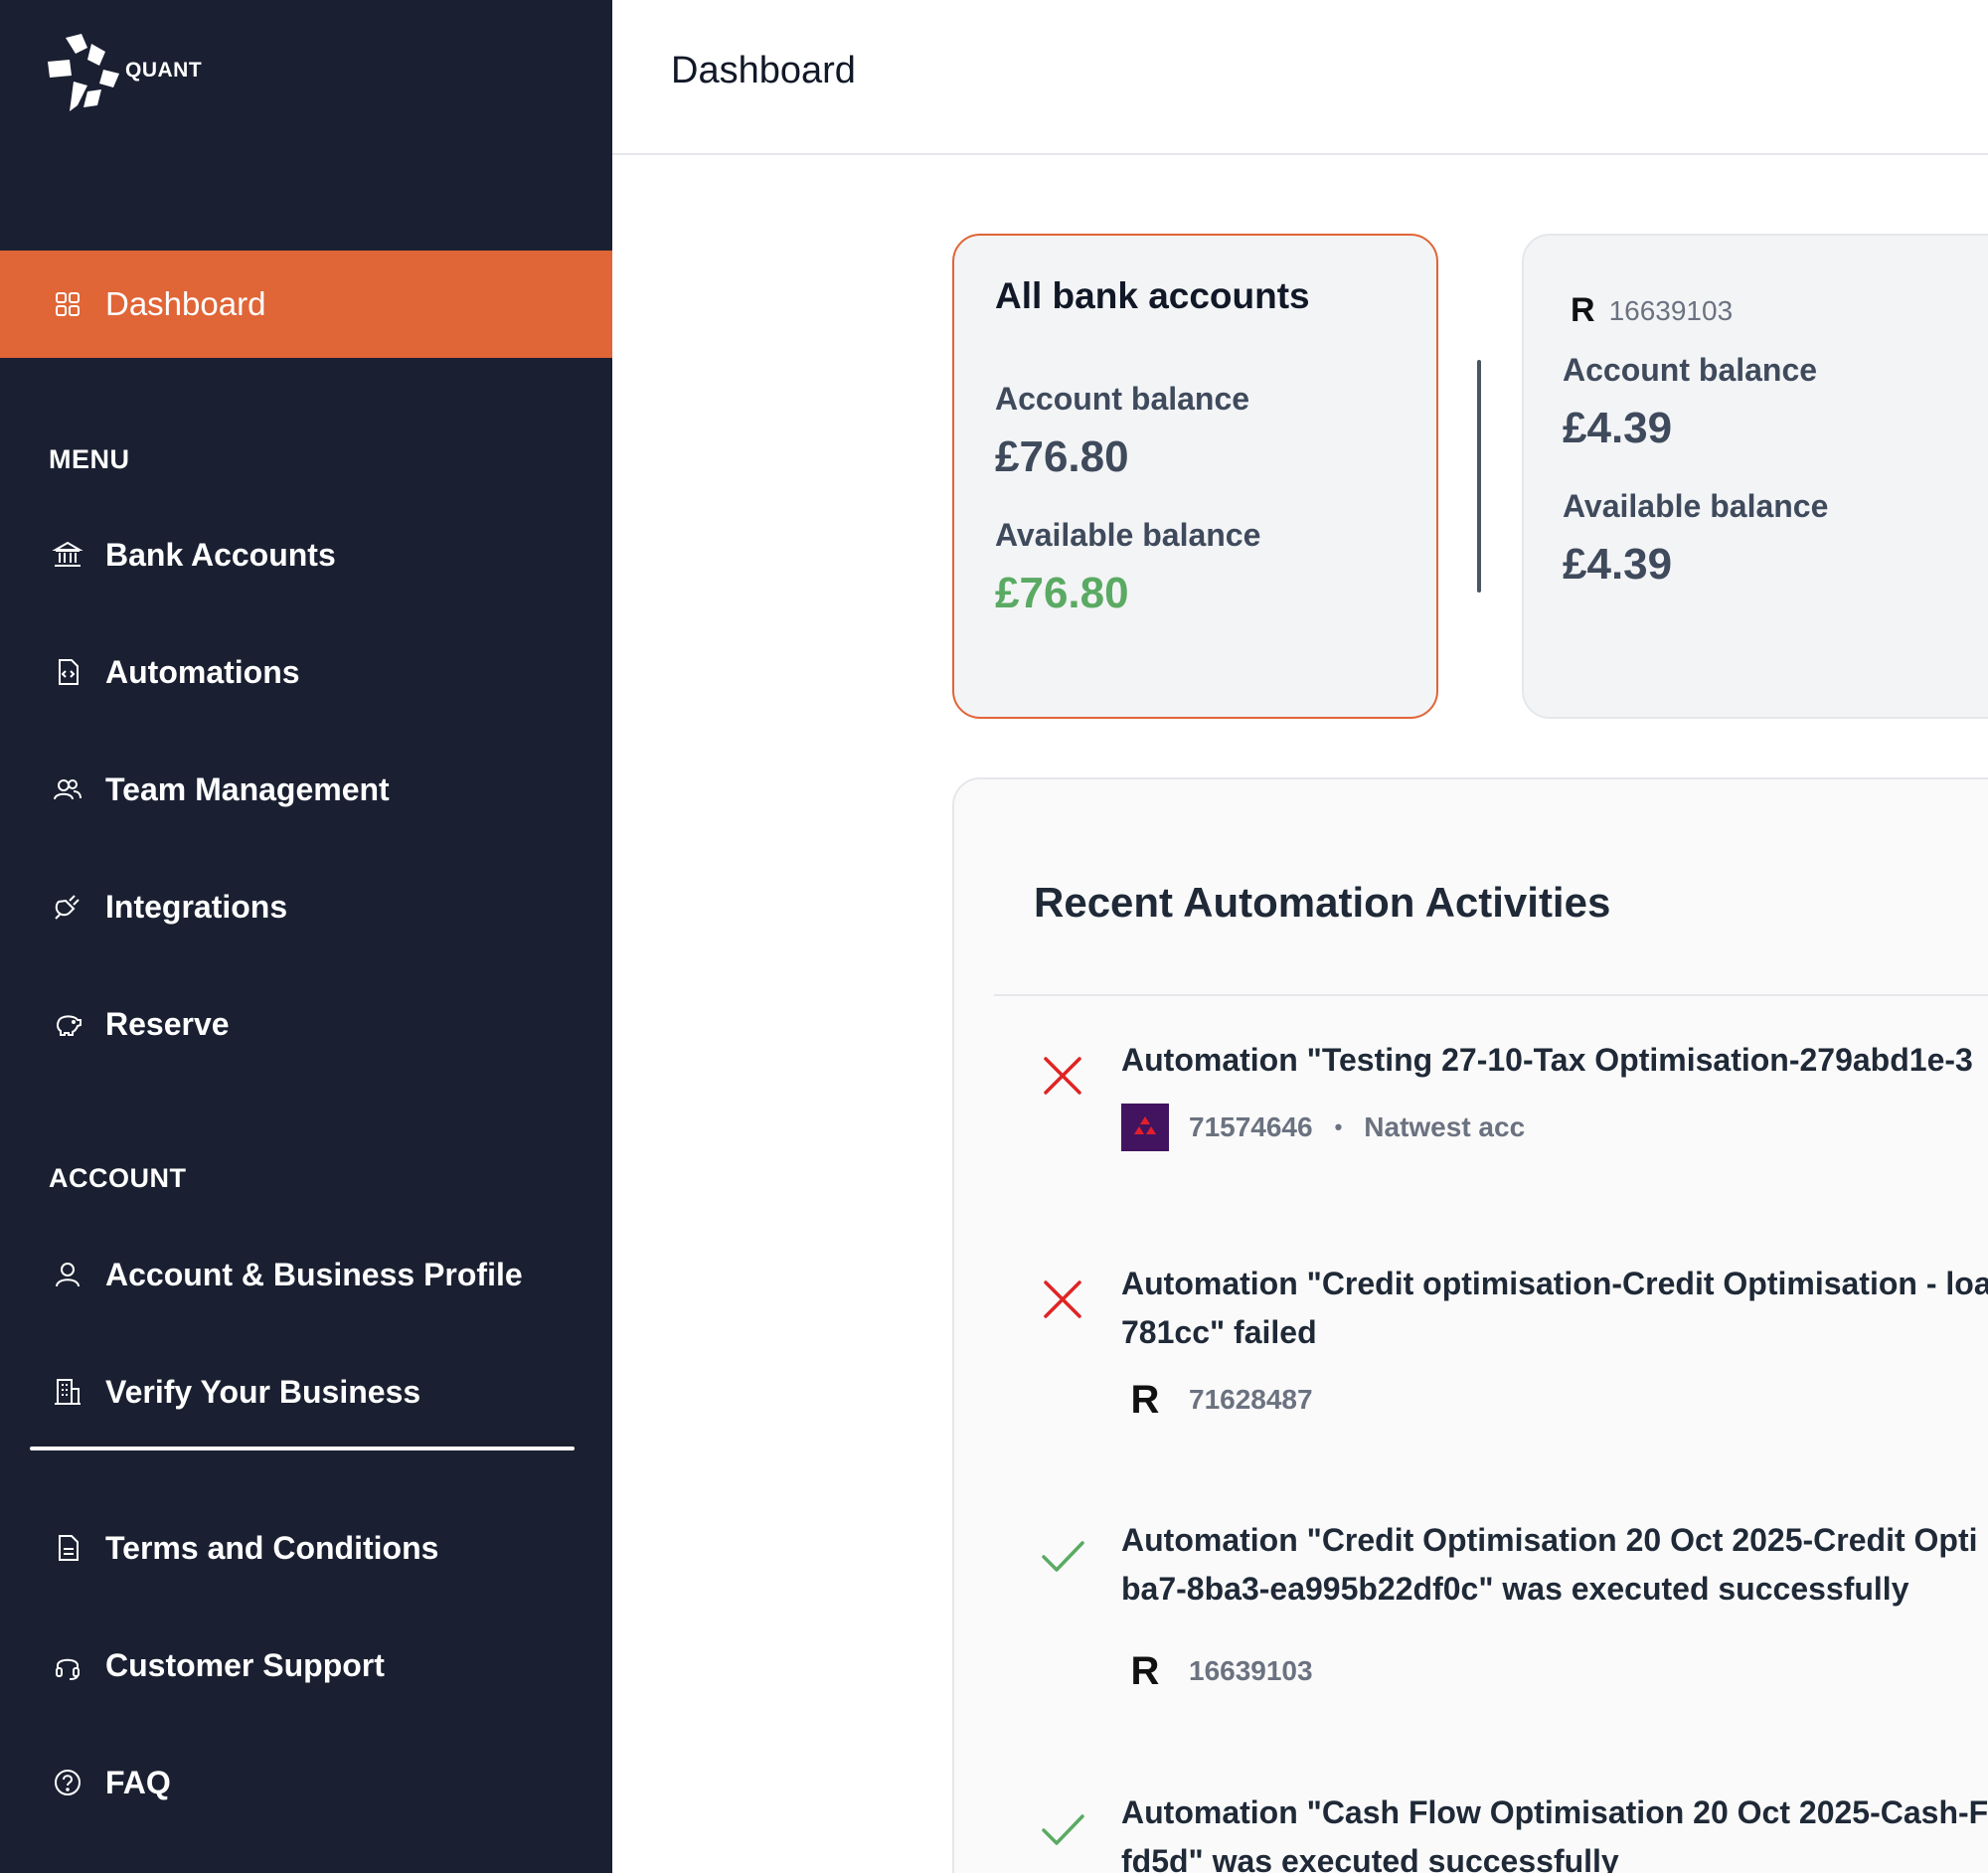 Image resolution: width=1988 pixels, height=1873 pixels. Describe the element at coordinates (67, 1392) in the screenshot. I see `building-icon` at that location.